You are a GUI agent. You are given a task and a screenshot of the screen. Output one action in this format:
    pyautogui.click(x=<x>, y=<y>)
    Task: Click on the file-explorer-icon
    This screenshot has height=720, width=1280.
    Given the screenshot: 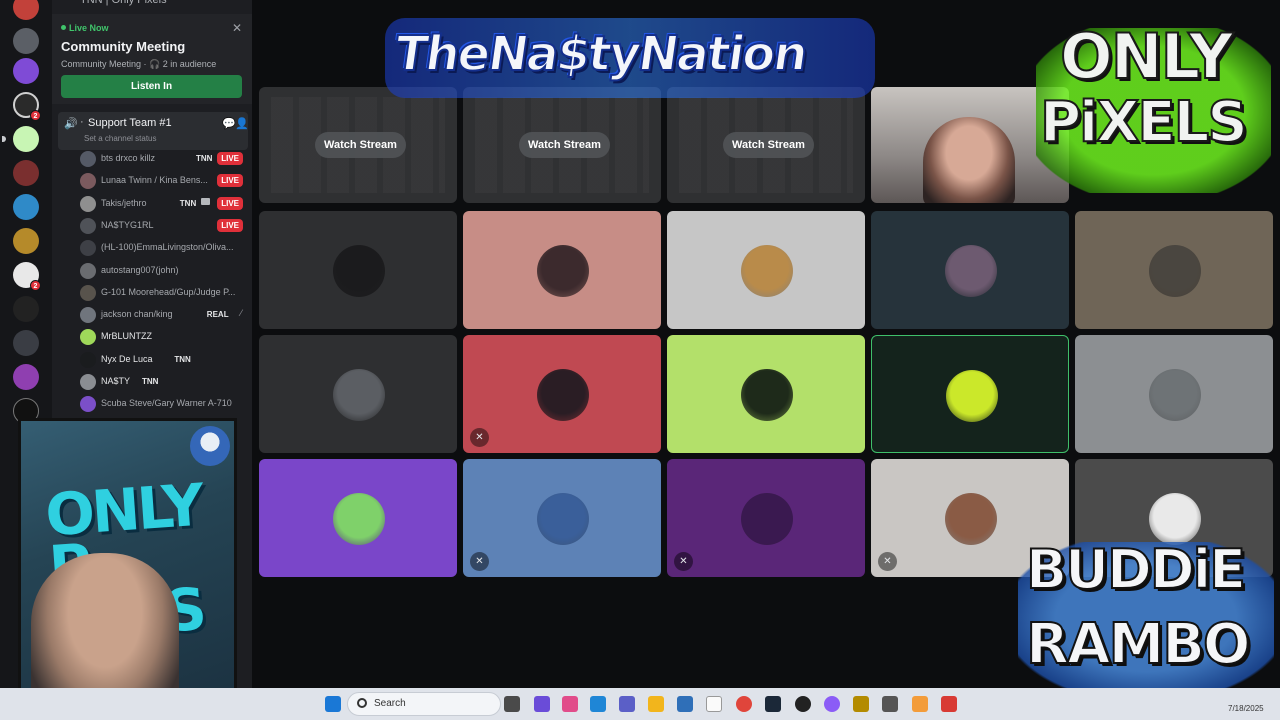 What is the action you would take?
    pyautogui.click(x=656, y=704)
    